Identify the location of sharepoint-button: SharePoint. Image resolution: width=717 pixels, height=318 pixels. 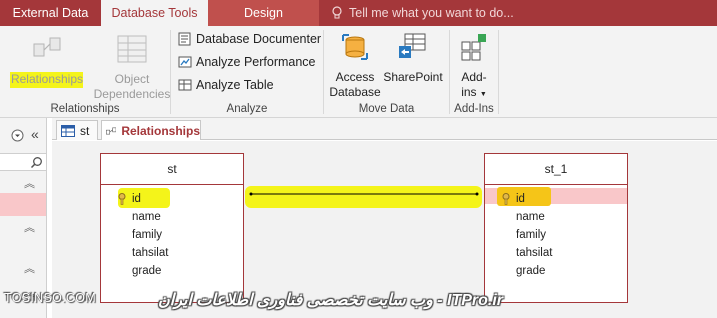
(413, 58).